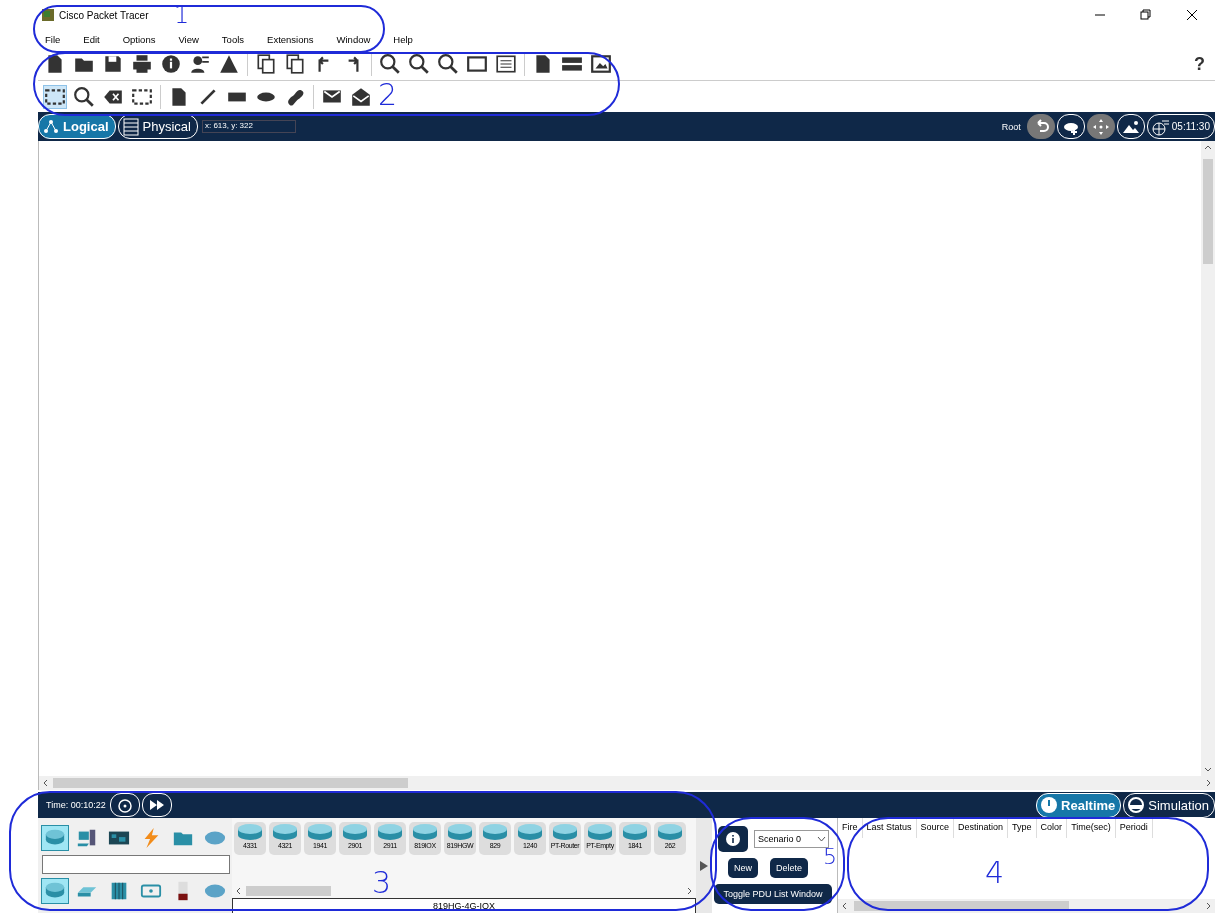  What do you see at coordinates (1199, 64) in the screenshot?
I see `help-button: ?` at bounding box center [1199, 64].